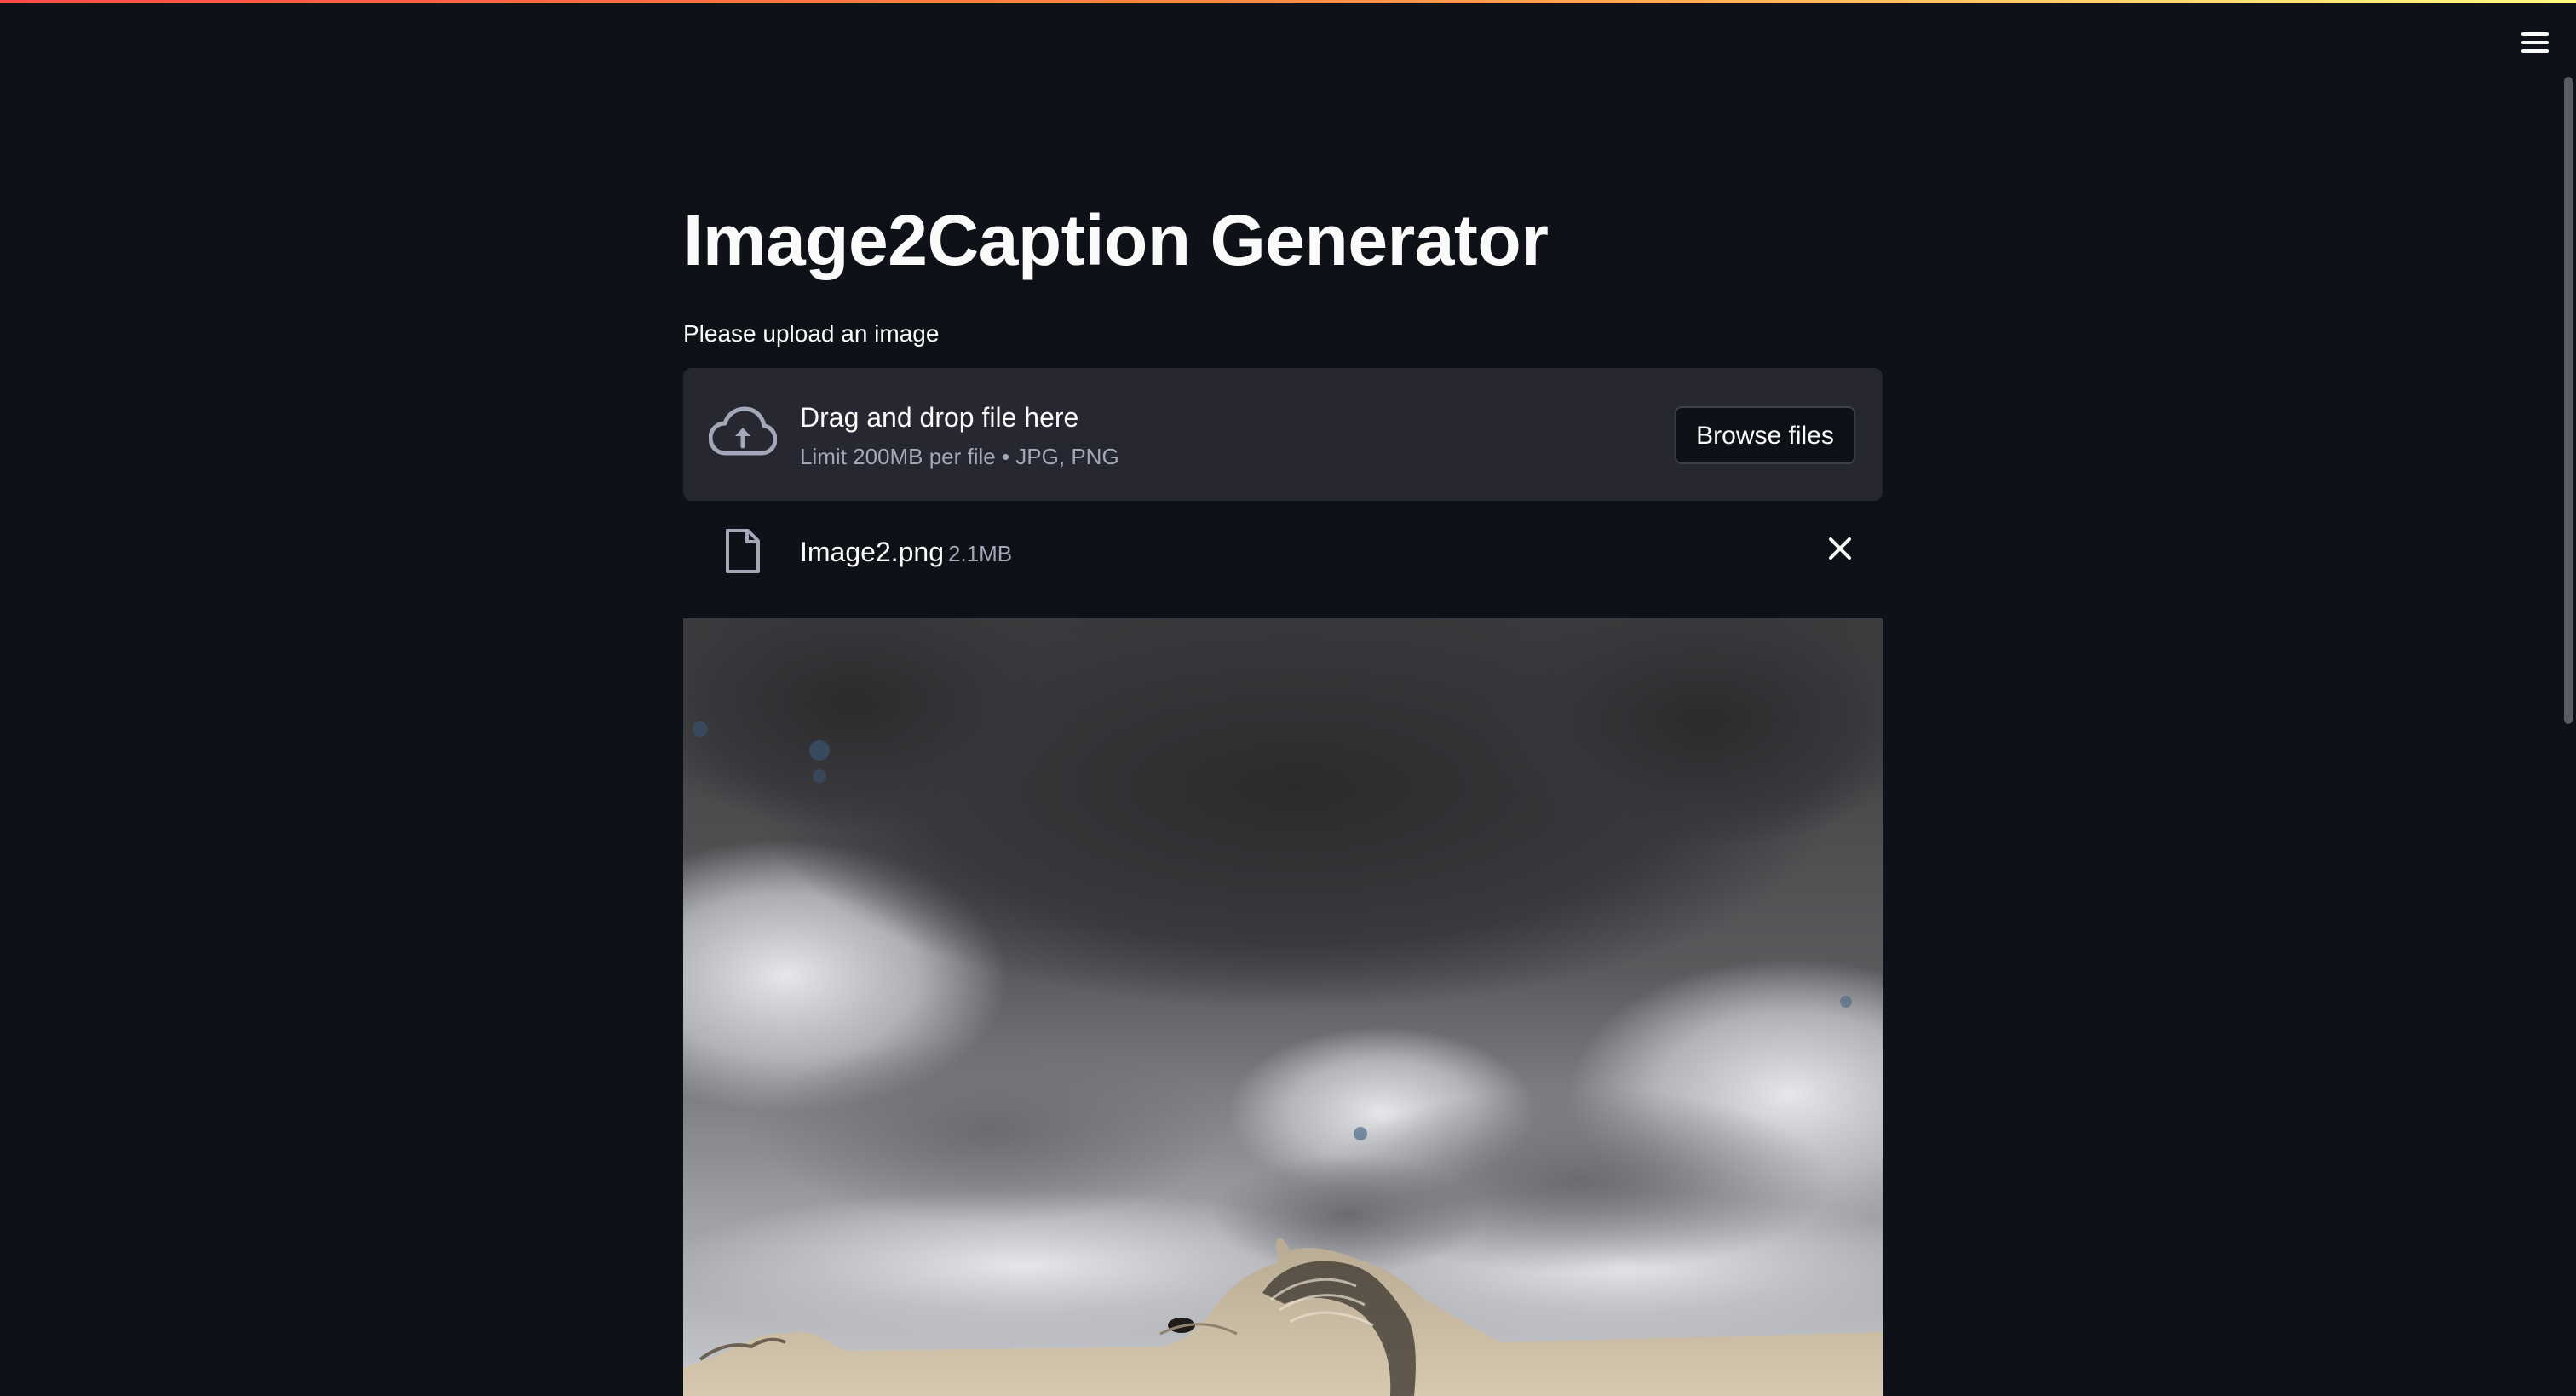  Describe the element at coordinates (1116, 240) in the screenshot. I see `page-title: Image2Caption Generator` at that location.